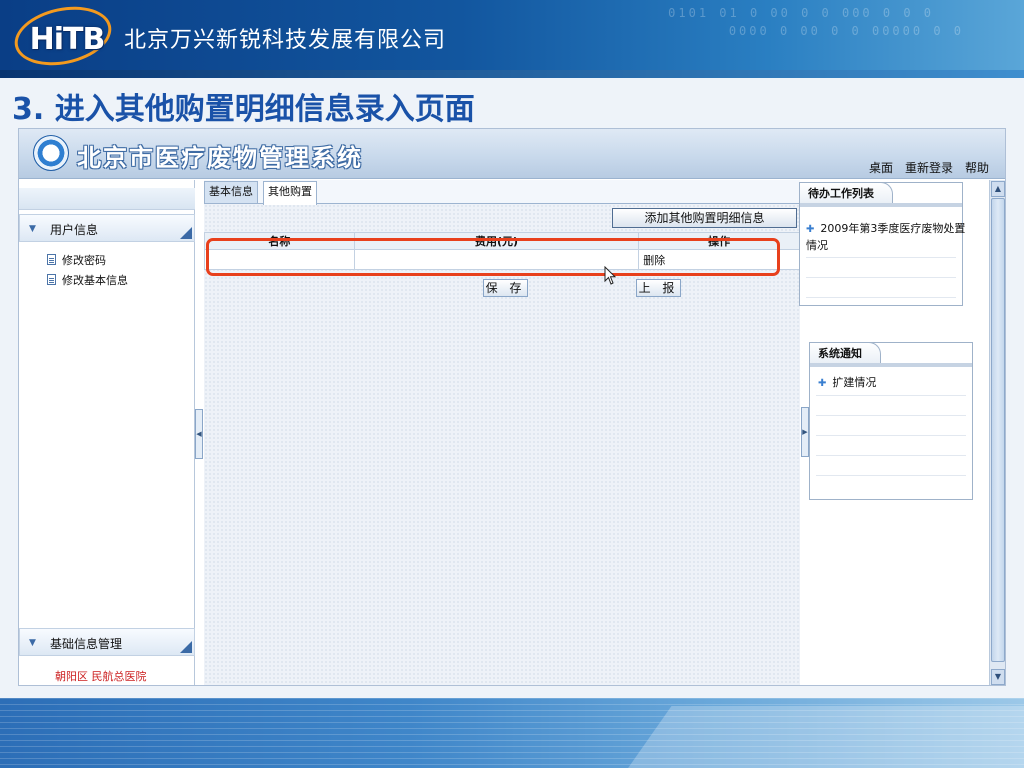 This screenshot has width=1024, height=768. I want to click on tab-bar: 基本信息 其他购置, so click(502, 192).